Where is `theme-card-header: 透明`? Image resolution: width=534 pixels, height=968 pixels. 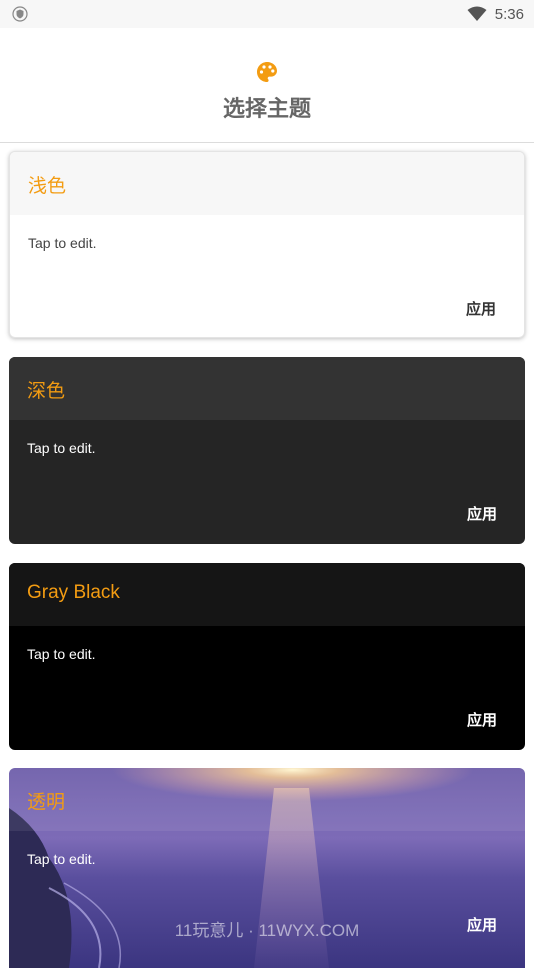 theme-card-header: 透明 is located at coordinates (267, 799).